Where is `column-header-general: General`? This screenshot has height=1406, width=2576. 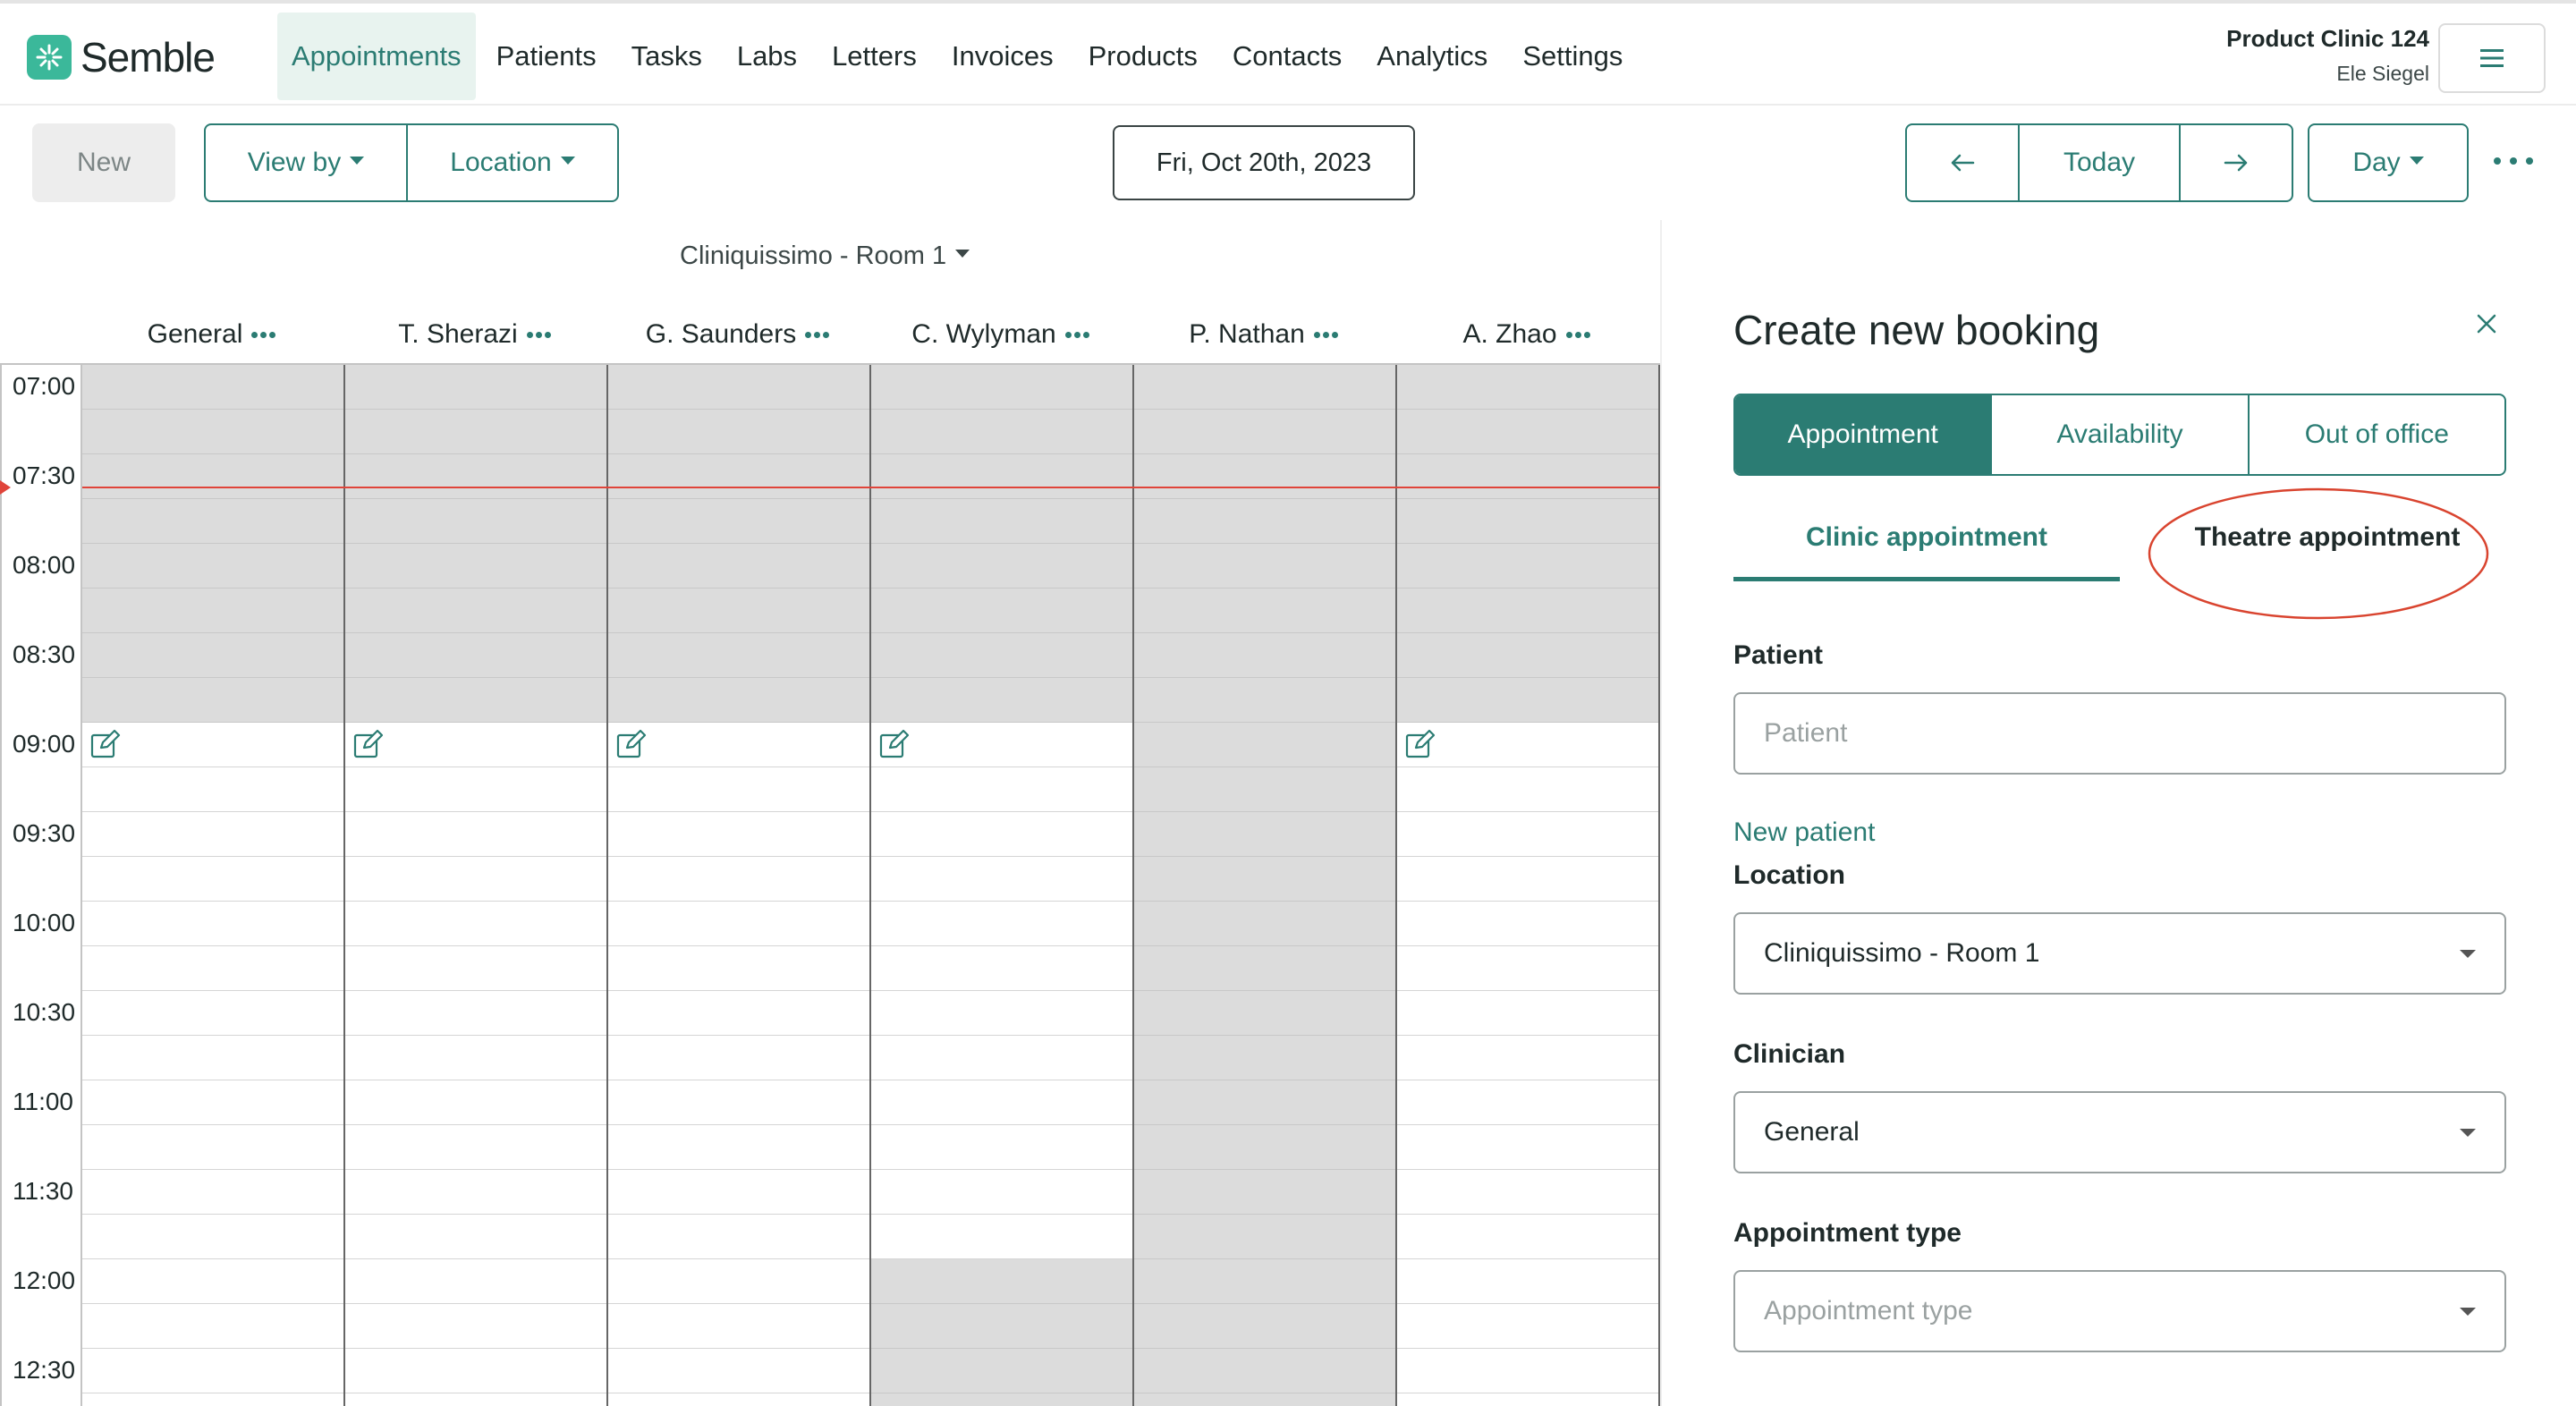
column-header-general: General is located at coordinates (212, 335).